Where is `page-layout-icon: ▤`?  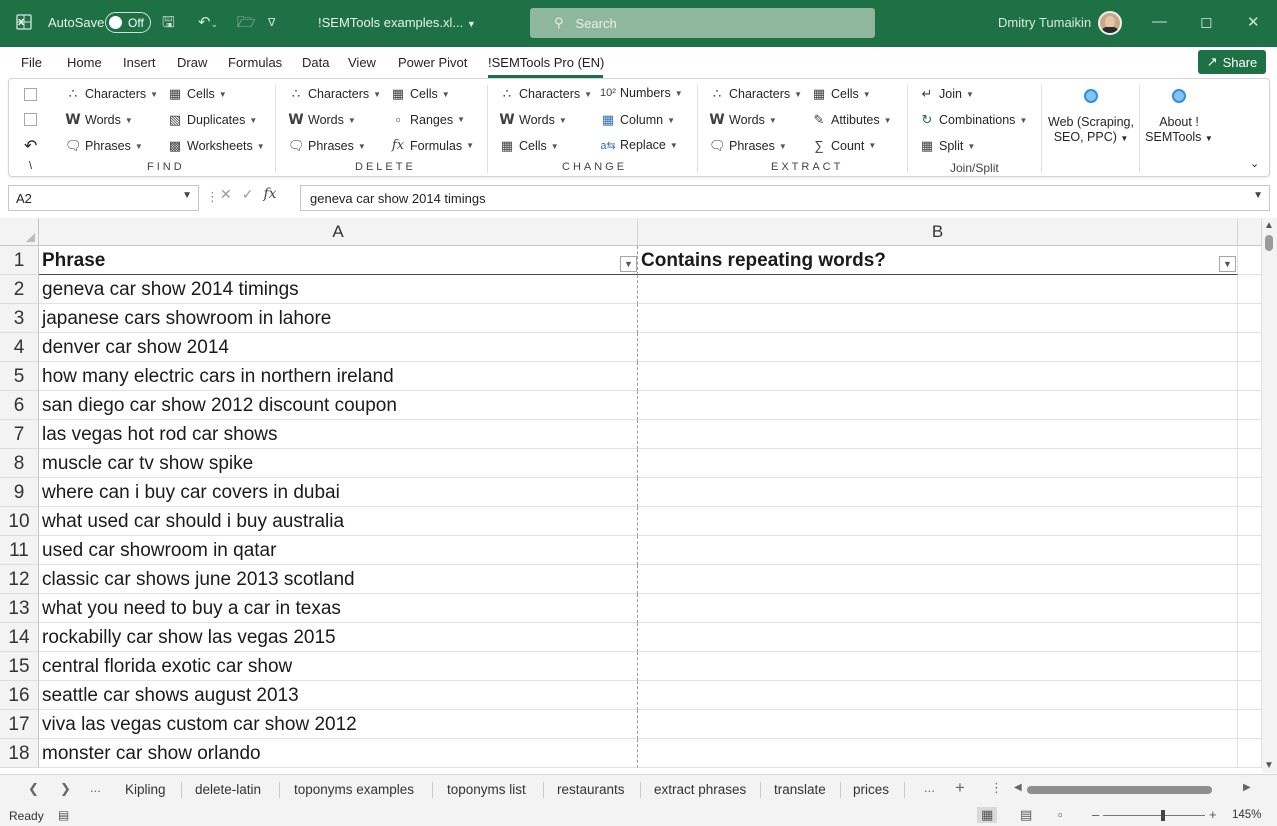
page-layout-icon: ▤ is located at coordinates (1026, 815).